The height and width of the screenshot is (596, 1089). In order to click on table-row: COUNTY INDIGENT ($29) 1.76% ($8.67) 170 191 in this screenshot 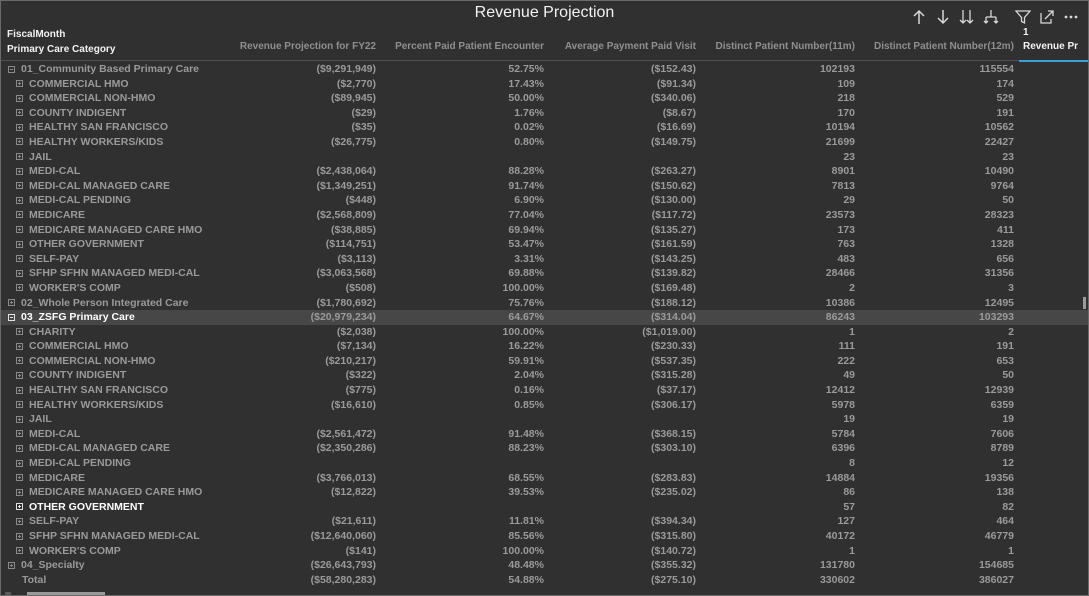, I will do `click(544, 113)`.